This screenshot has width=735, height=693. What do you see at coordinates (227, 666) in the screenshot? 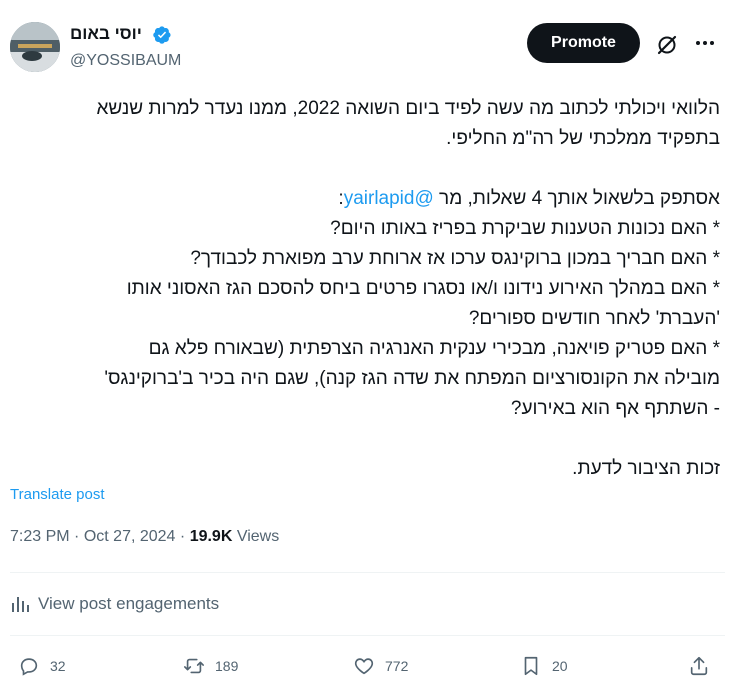
I see `repost-count: 189` at bounding box center [227, 666].